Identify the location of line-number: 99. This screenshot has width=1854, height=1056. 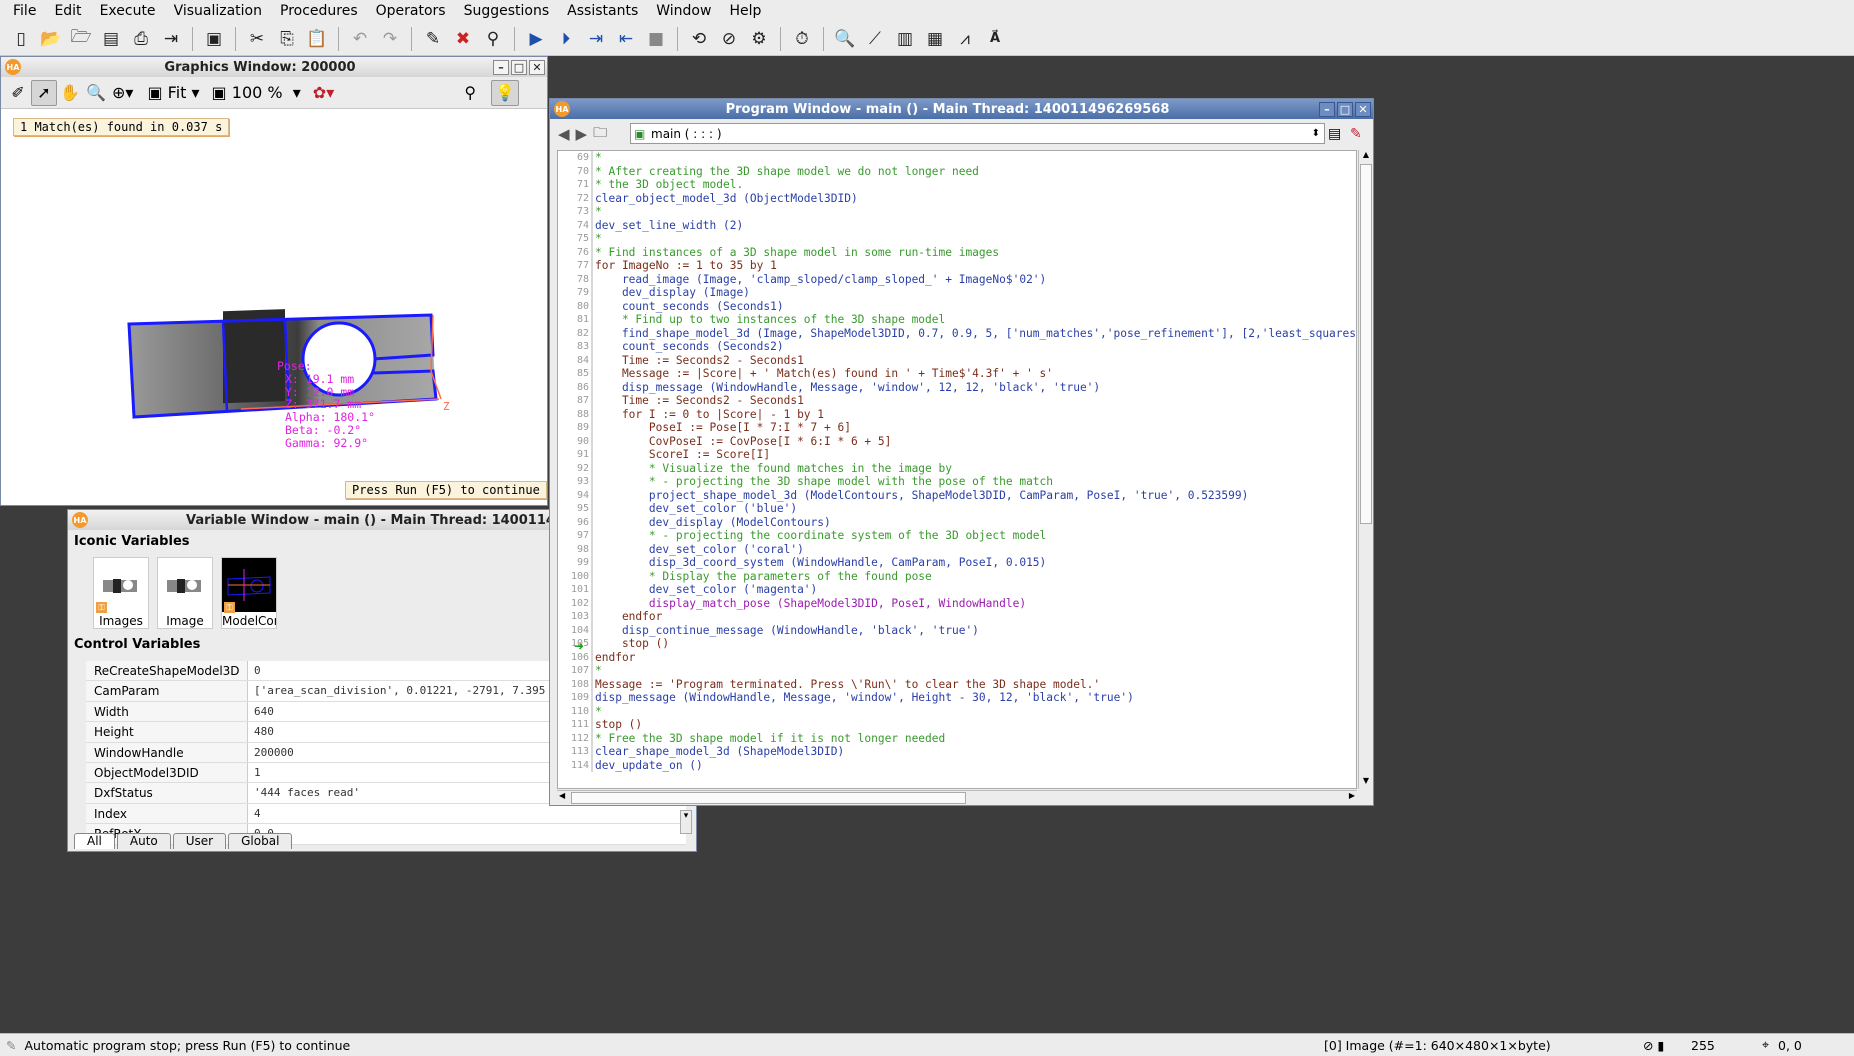
(574, 563).